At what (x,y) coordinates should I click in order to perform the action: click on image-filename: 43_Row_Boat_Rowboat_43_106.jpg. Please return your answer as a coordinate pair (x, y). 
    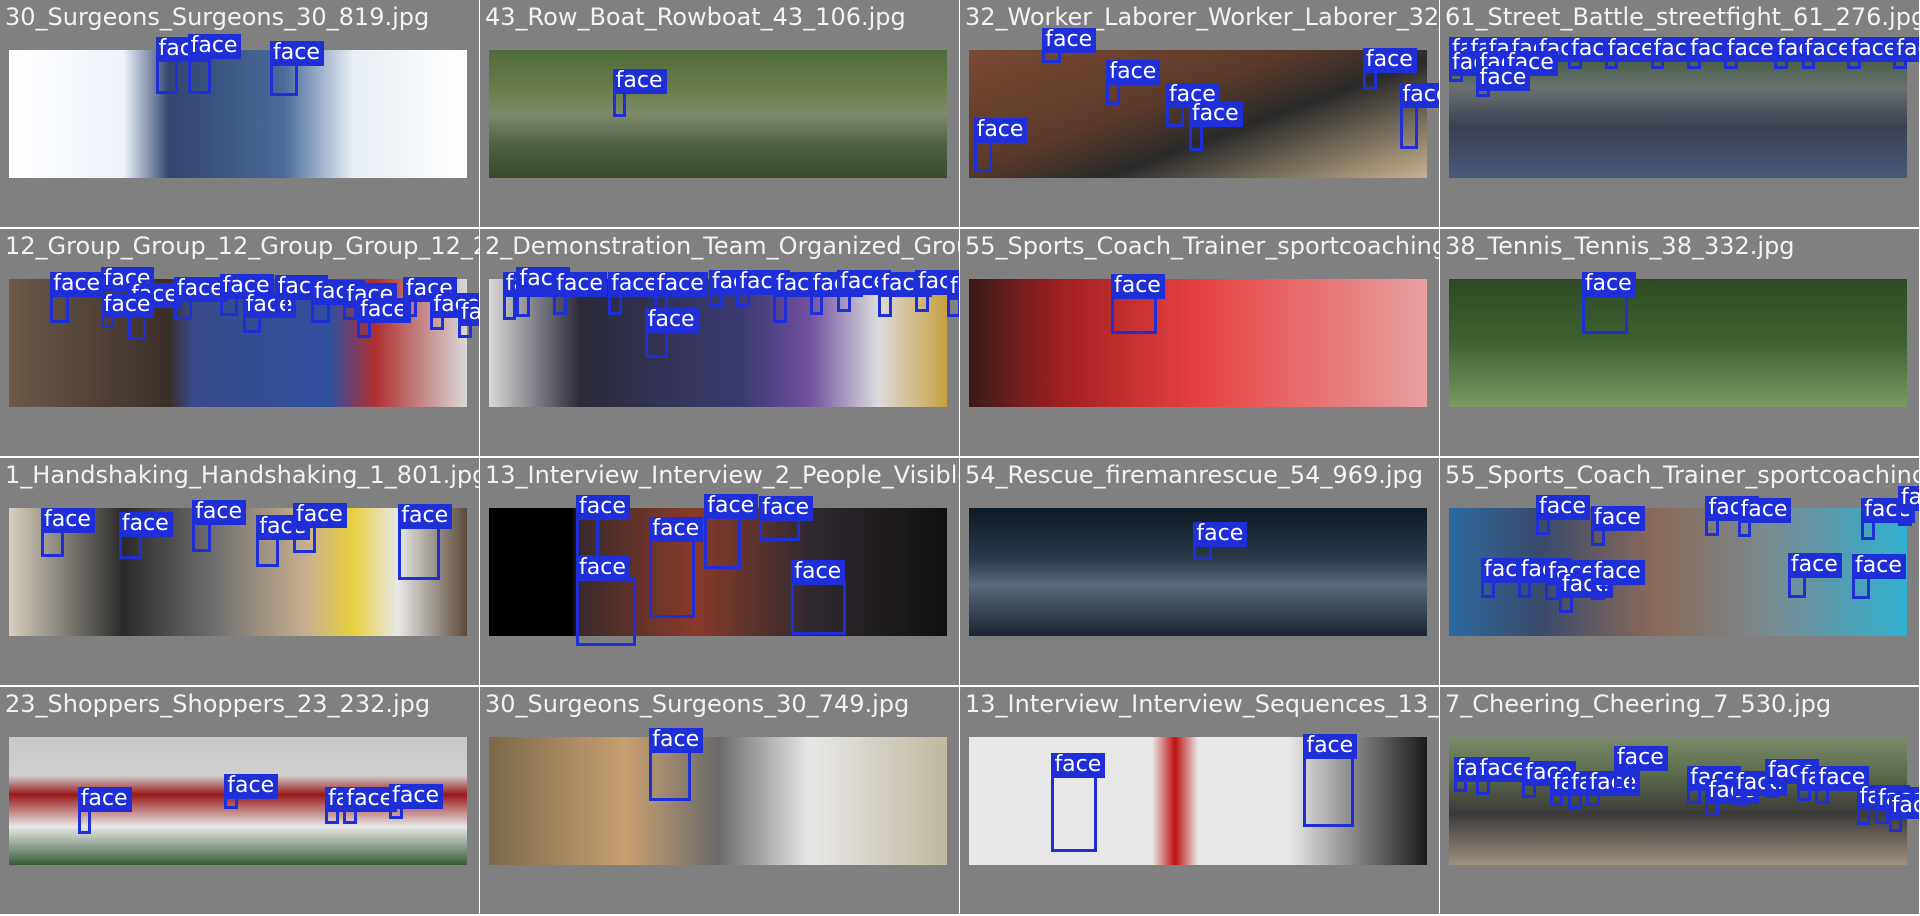
    Looking at the image, I should click on (695, 17).